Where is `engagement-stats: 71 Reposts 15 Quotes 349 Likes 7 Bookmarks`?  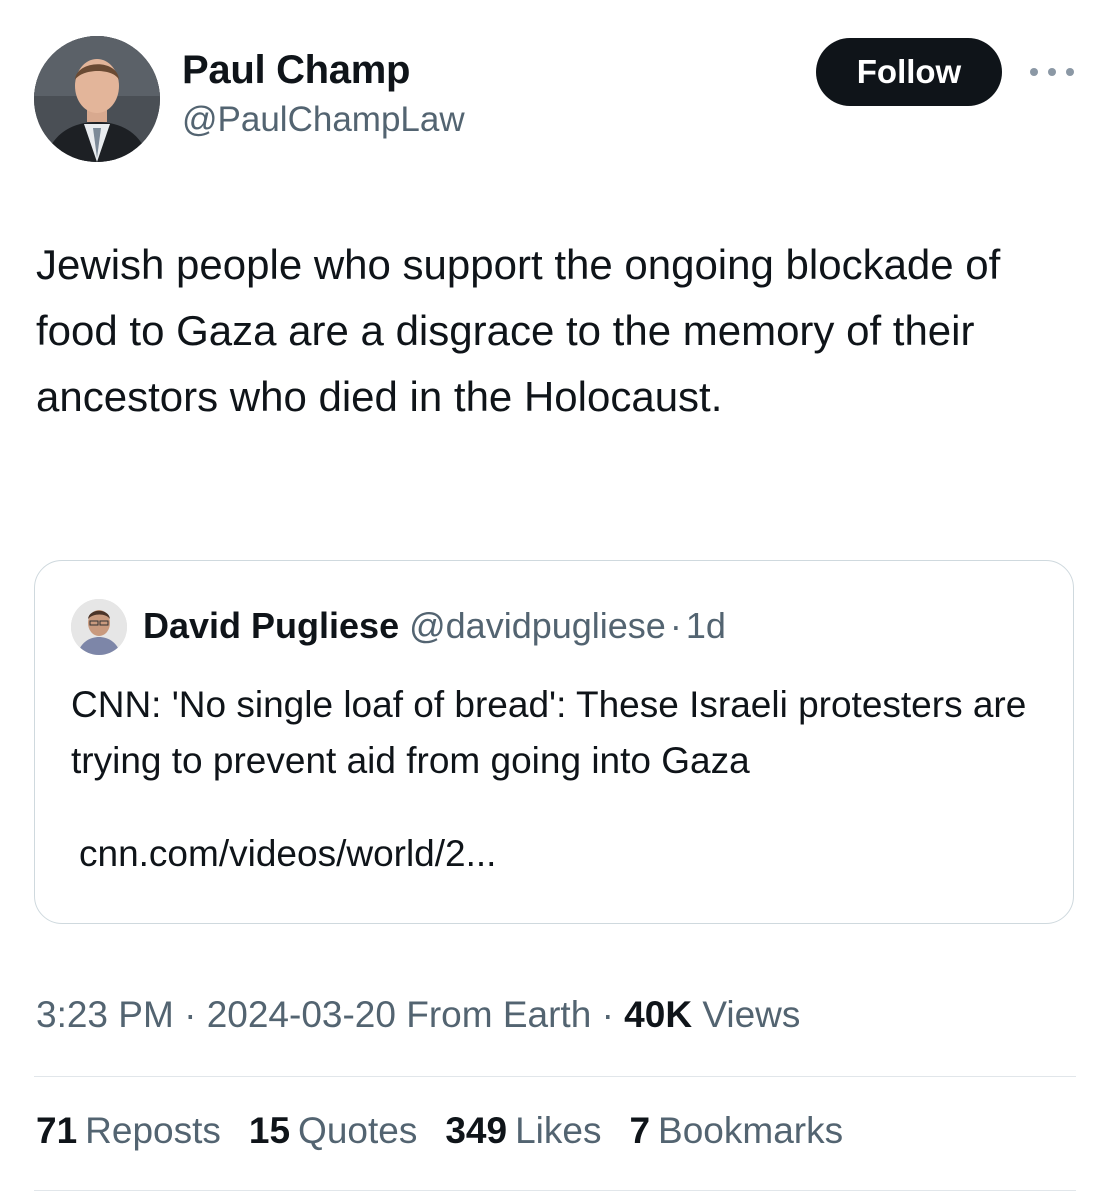 engagement-stats: 71 Reposts 15 Quotes 349 Likes 7 Bookmarks is located at coordinates (453, 1131).